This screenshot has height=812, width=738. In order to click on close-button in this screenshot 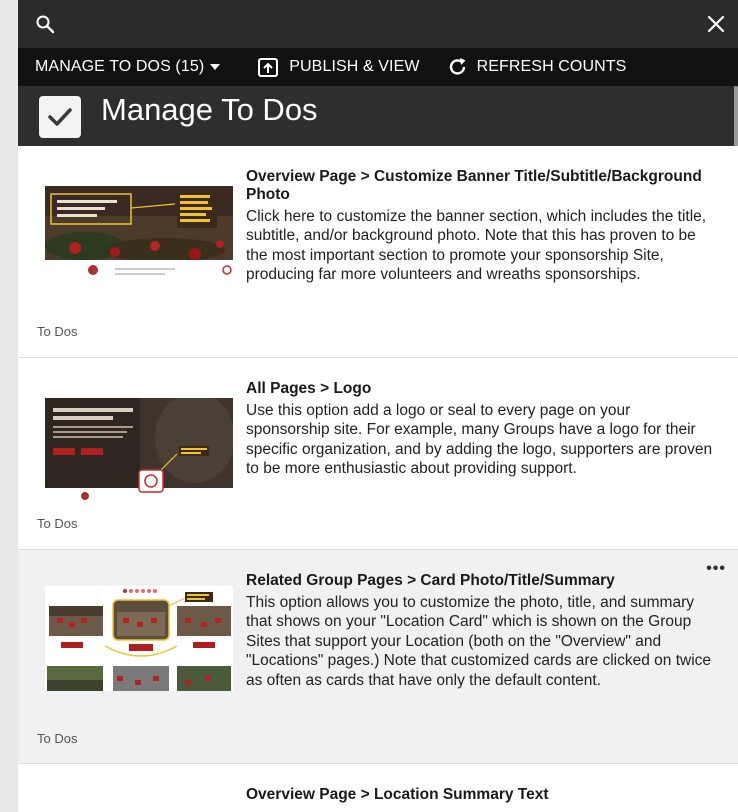, I will do `click(716, 24)`.